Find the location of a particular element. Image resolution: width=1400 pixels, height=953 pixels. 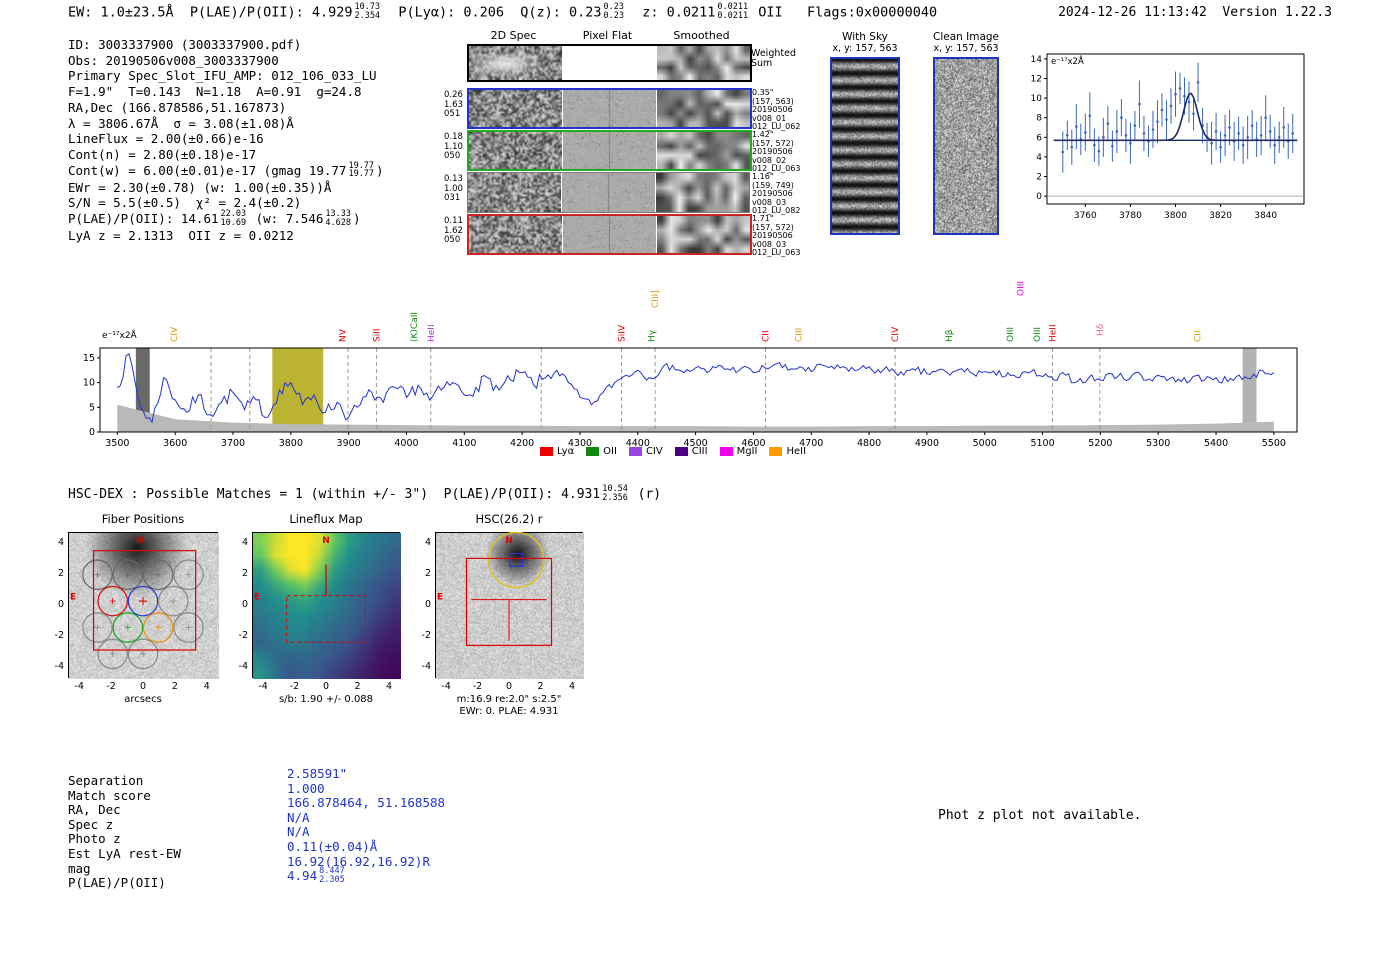

svg-text: 4000 is located at coordinates (406, 443).